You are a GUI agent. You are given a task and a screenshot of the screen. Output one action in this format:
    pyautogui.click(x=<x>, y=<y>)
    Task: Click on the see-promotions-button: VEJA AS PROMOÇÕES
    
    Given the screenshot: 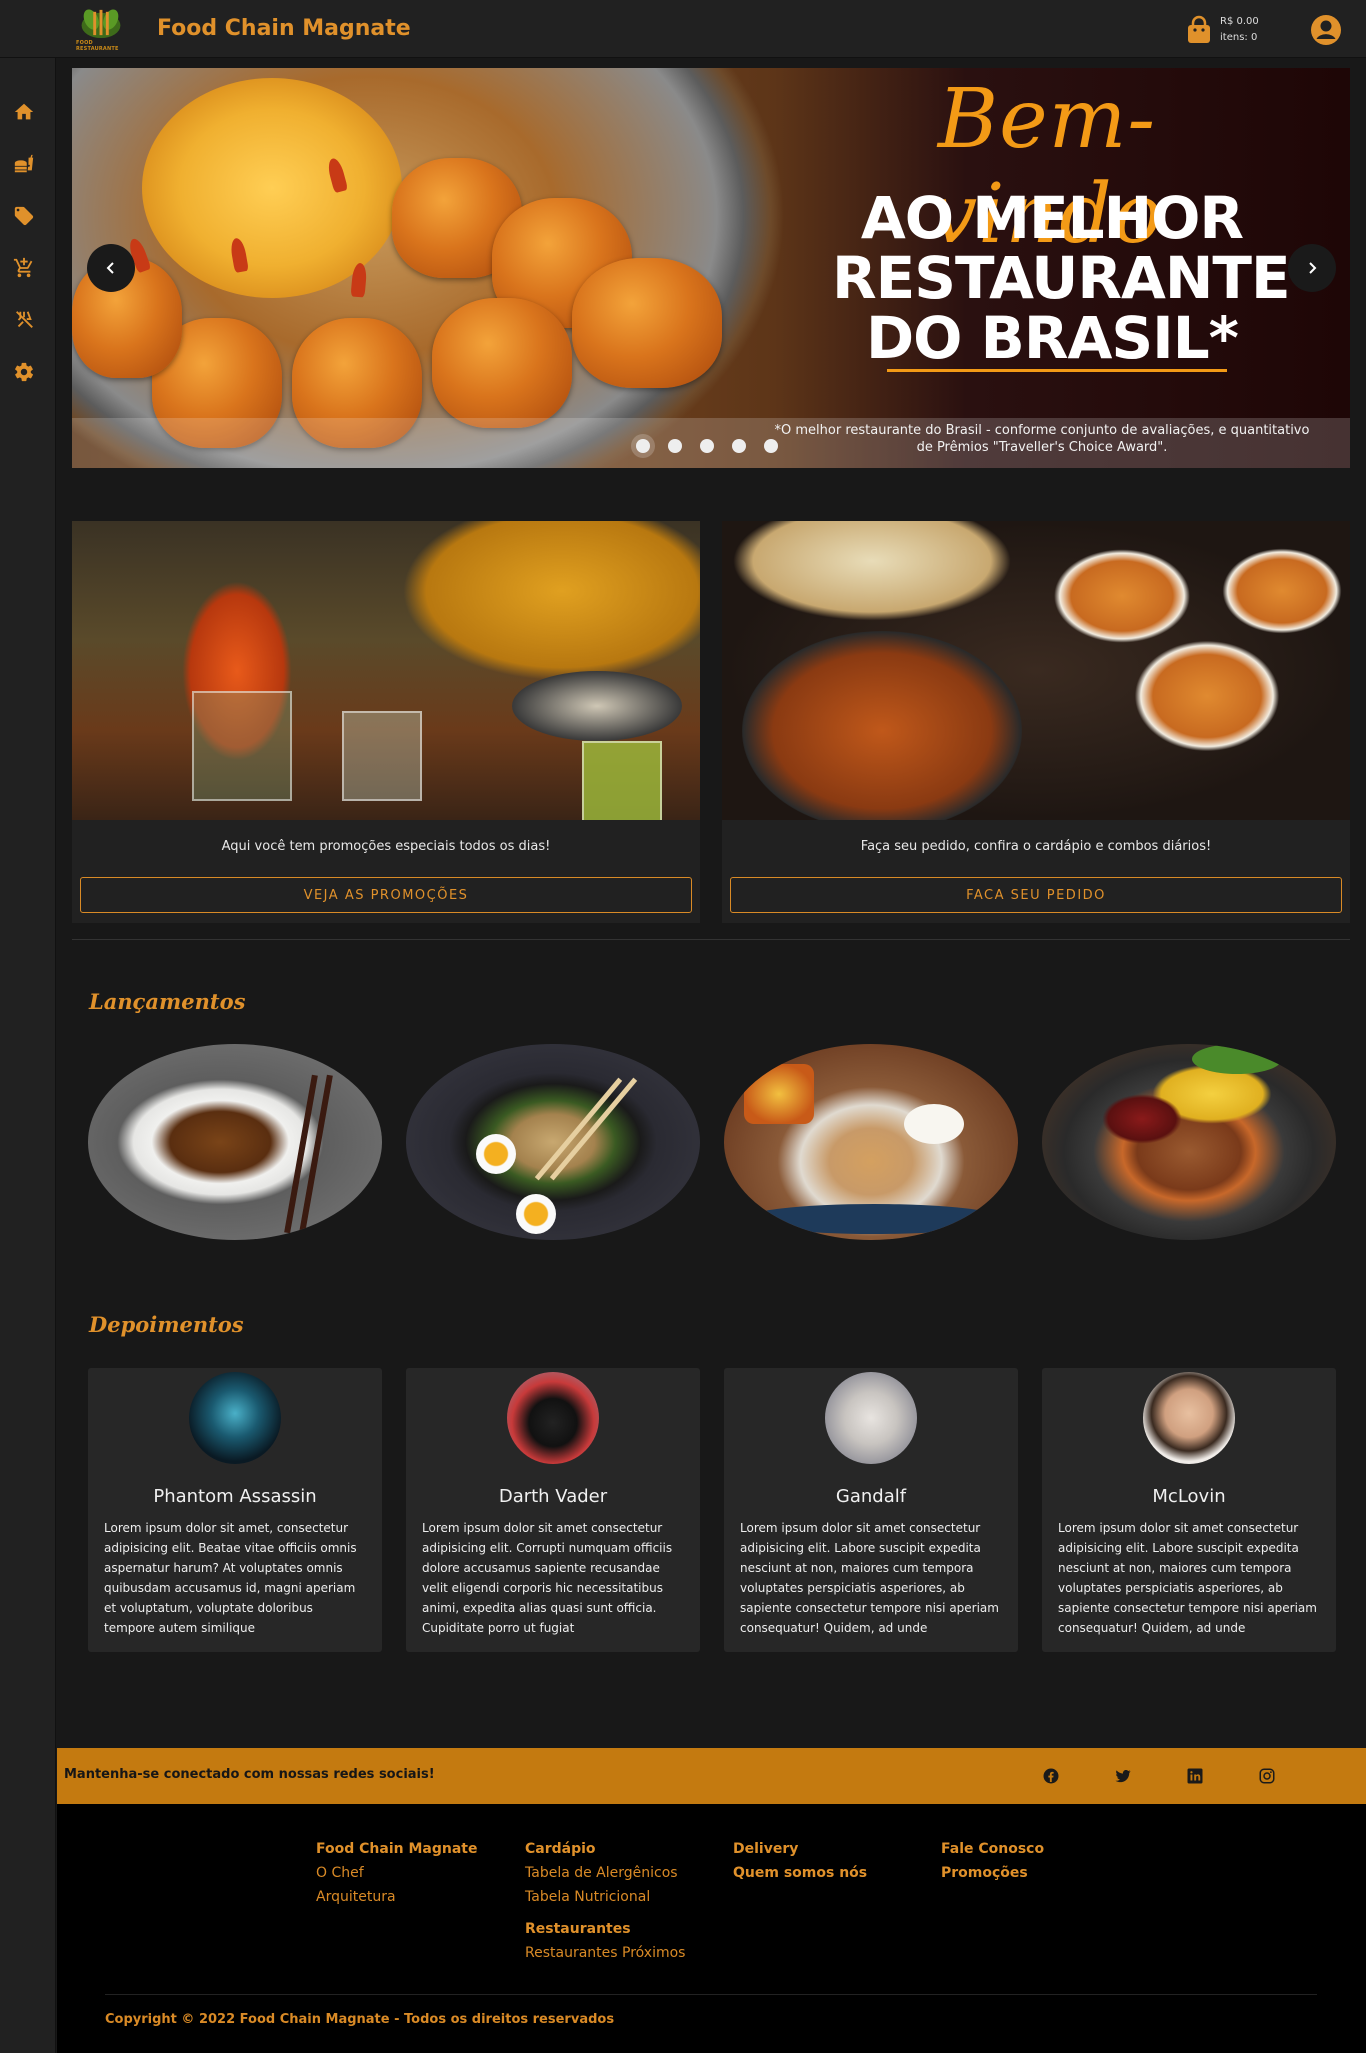 What is the action you would take?
    pyautogui.click(x=386, y=895)
    